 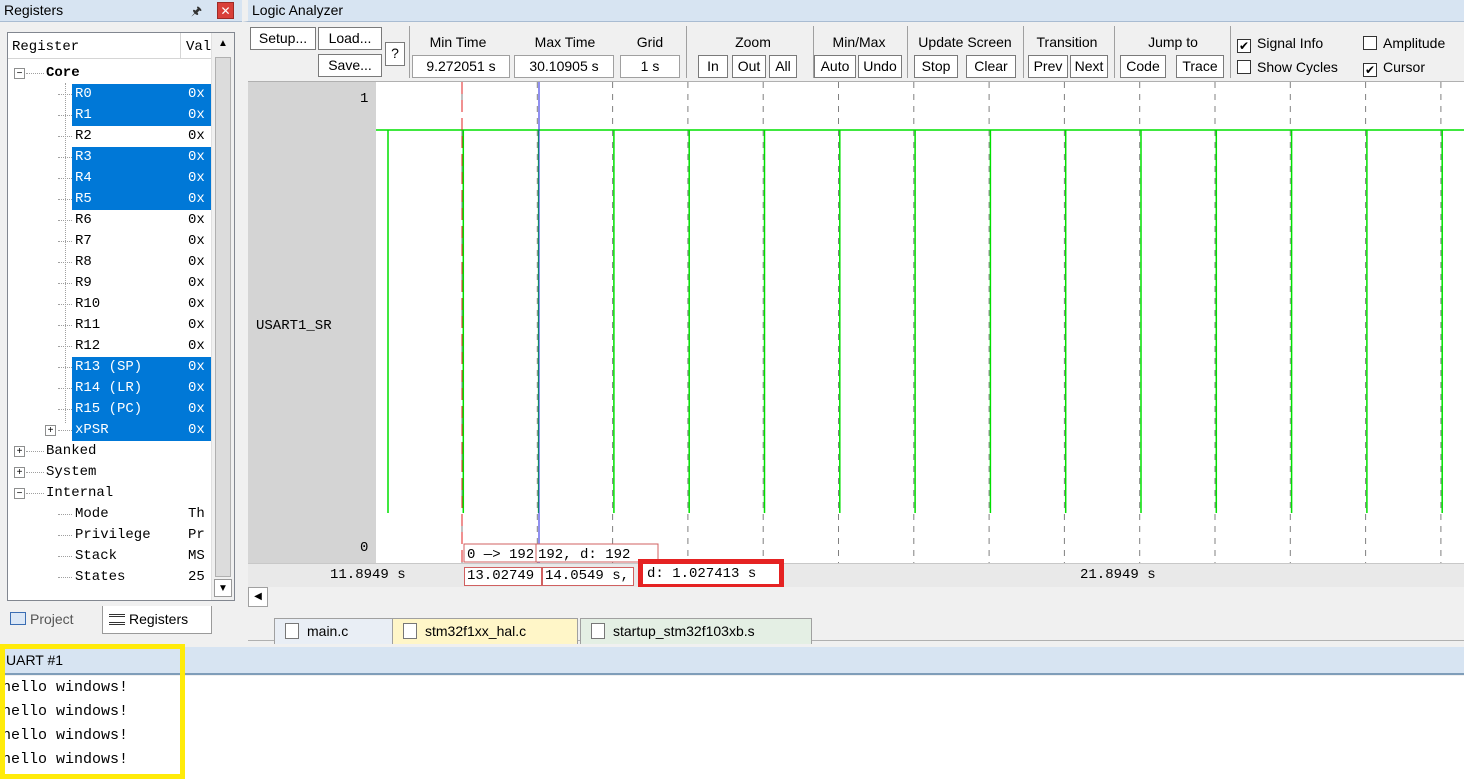 What do you see at coordinates (936, 66) in the screenshot?
I see `stop-button: Stop` at bounding box center [936, 66].